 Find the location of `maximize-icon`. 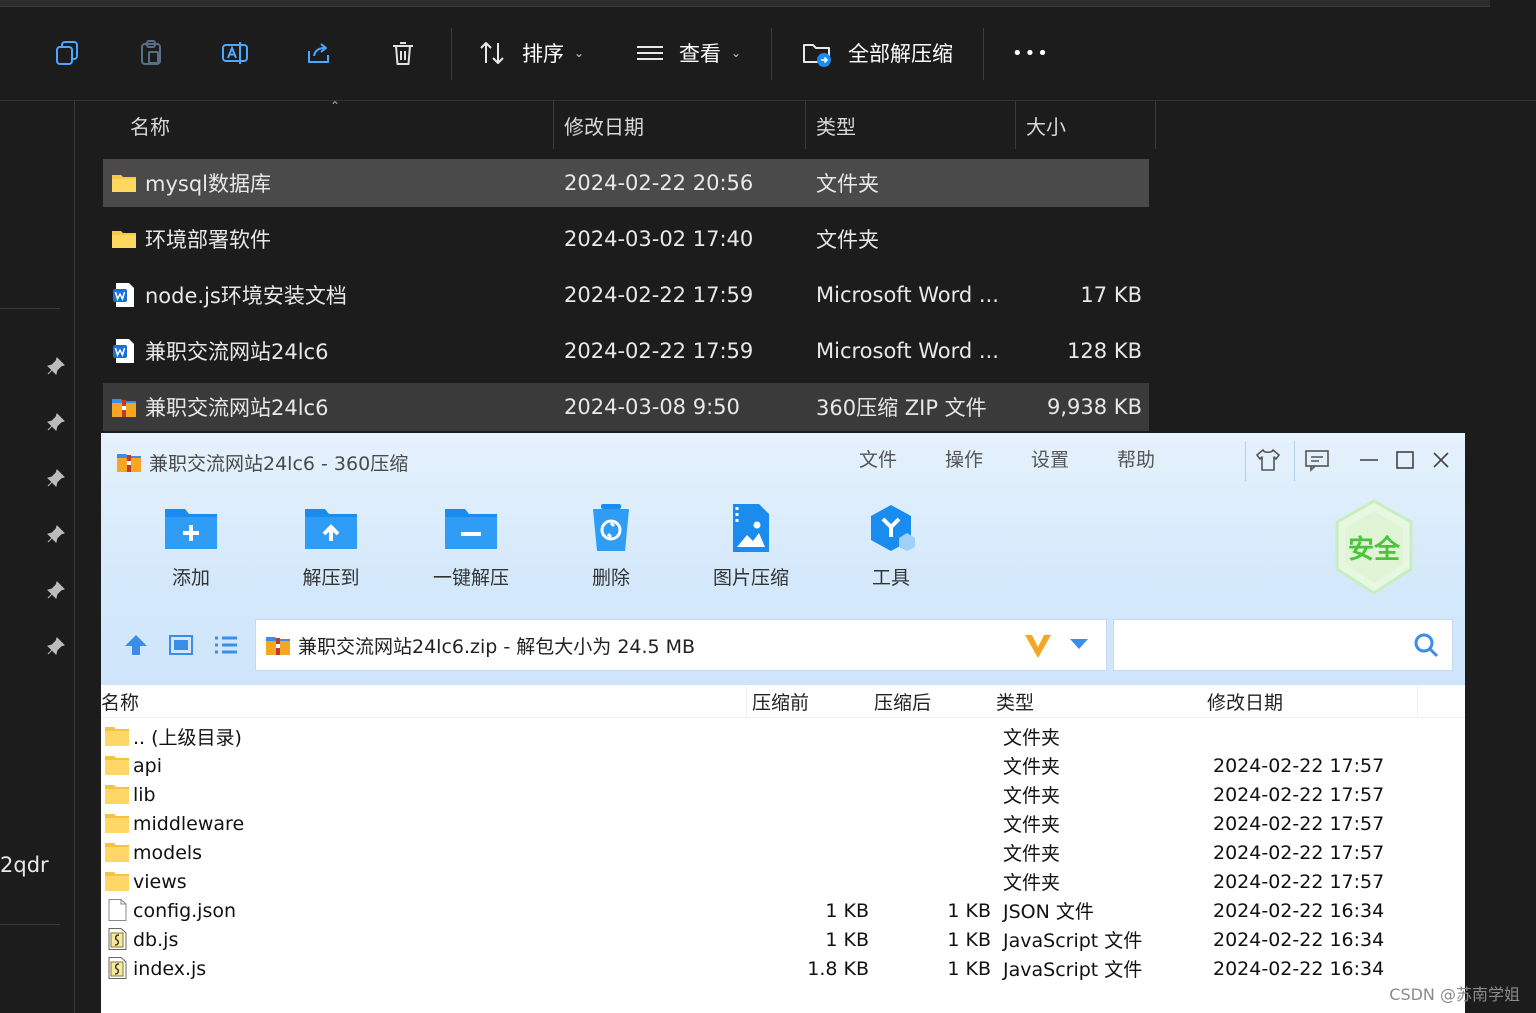

maximize-icon is located at coordinates (1405, 460).